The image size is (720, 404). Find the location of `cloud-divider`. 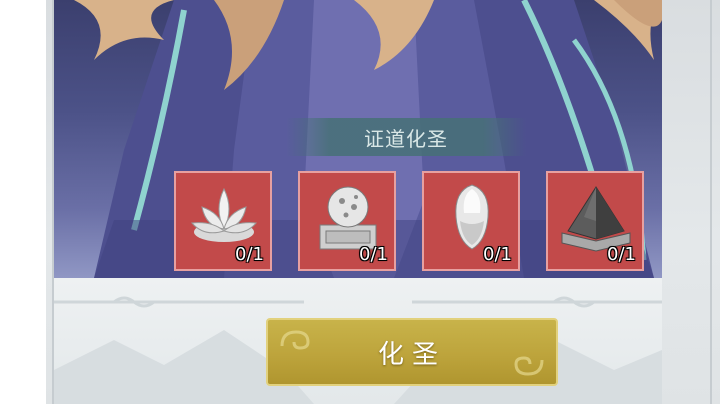

cloud-divider is located at coordinates (358, 302).